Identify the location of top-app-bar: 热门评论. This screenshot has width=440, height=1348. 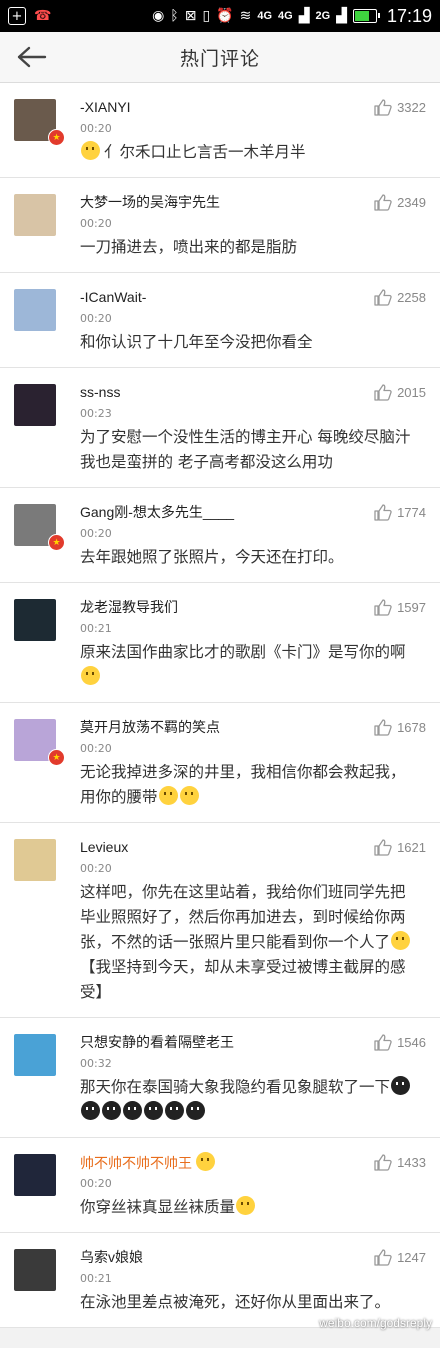
(220, 57).